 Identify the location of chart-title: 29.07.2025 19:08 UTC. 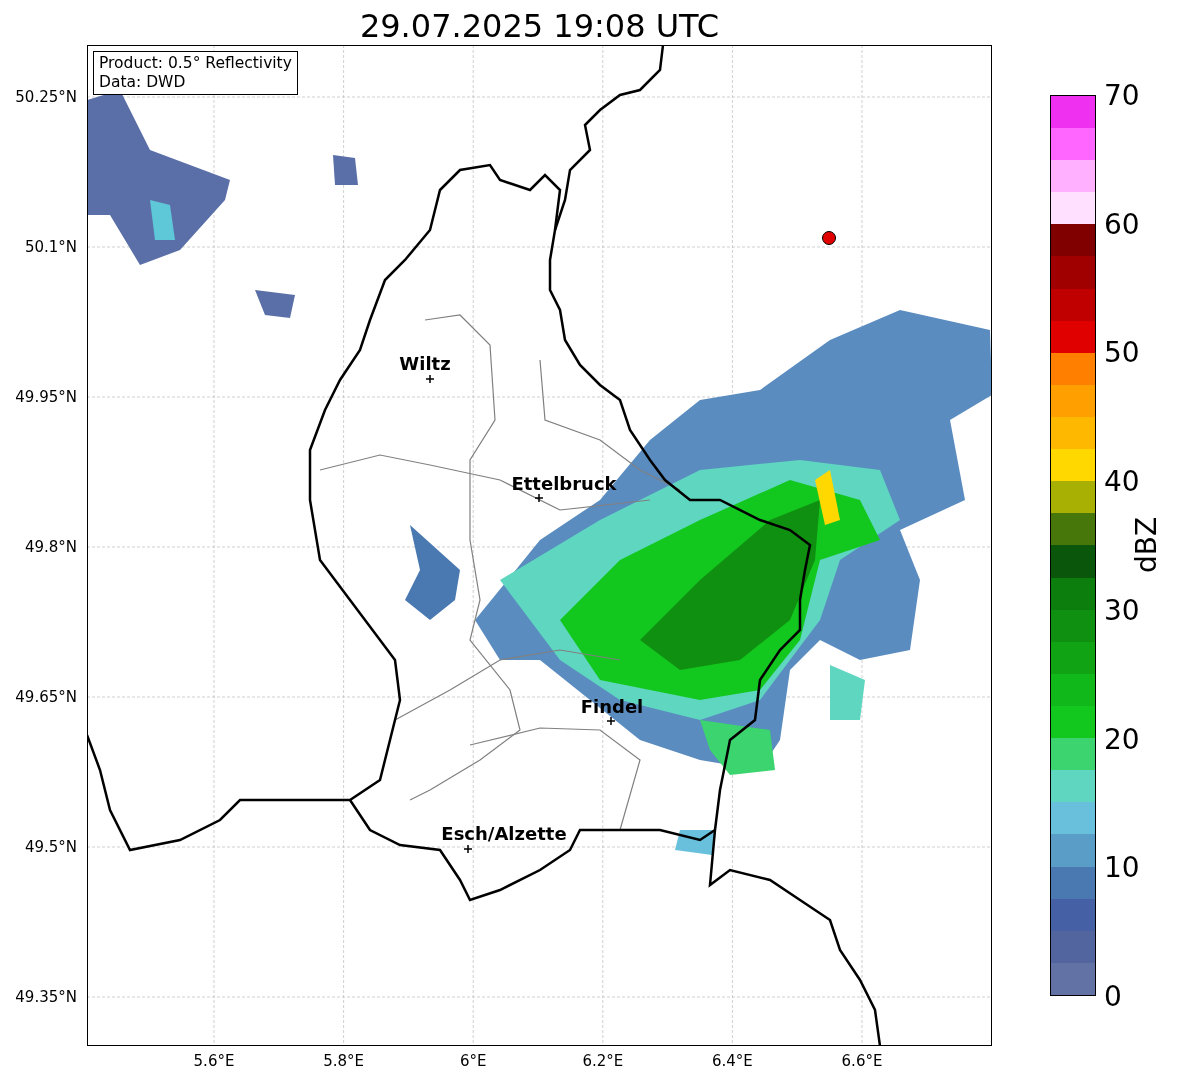
(539, 26).